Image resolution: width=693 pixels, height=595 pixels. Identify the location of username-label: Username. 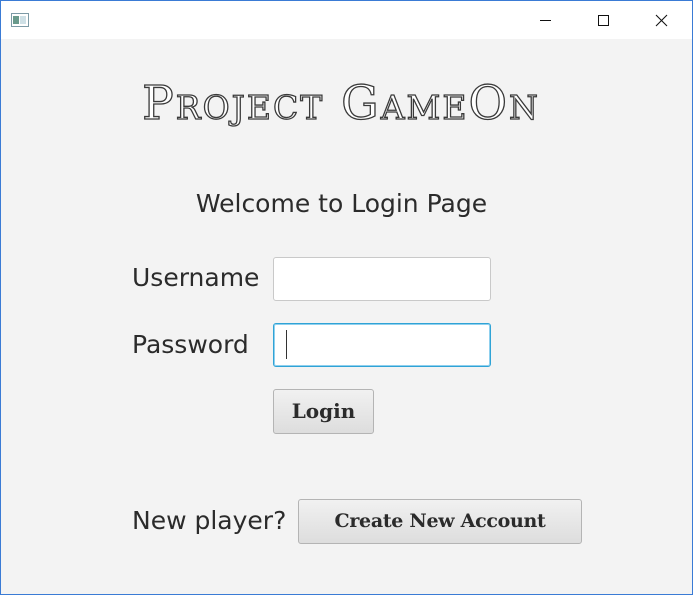
(196, 277).